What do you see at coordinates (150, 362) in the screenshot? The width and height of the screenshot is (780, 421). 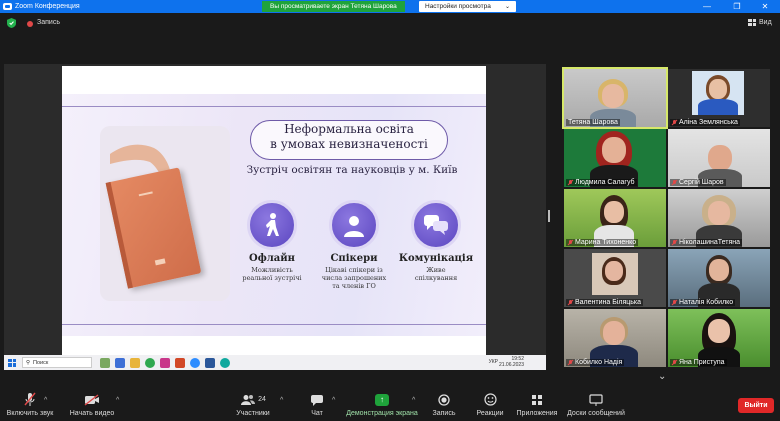 I see `chrome-icon` at bounding box center [150, 362].